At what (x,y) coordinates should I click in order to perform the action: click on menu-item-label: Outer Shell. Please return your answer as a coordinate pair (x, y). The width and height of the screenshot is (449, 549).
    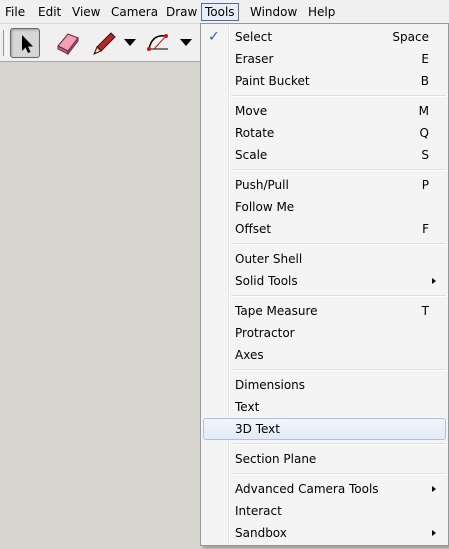
    Looking at the image, I should click on (269, 259).